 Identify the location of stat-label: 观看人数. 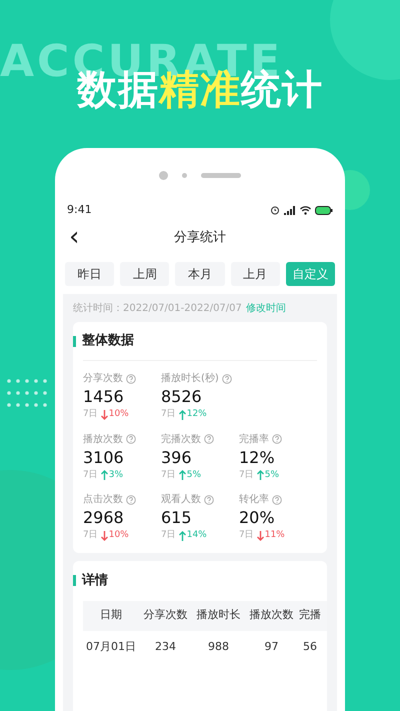
(181, 499).